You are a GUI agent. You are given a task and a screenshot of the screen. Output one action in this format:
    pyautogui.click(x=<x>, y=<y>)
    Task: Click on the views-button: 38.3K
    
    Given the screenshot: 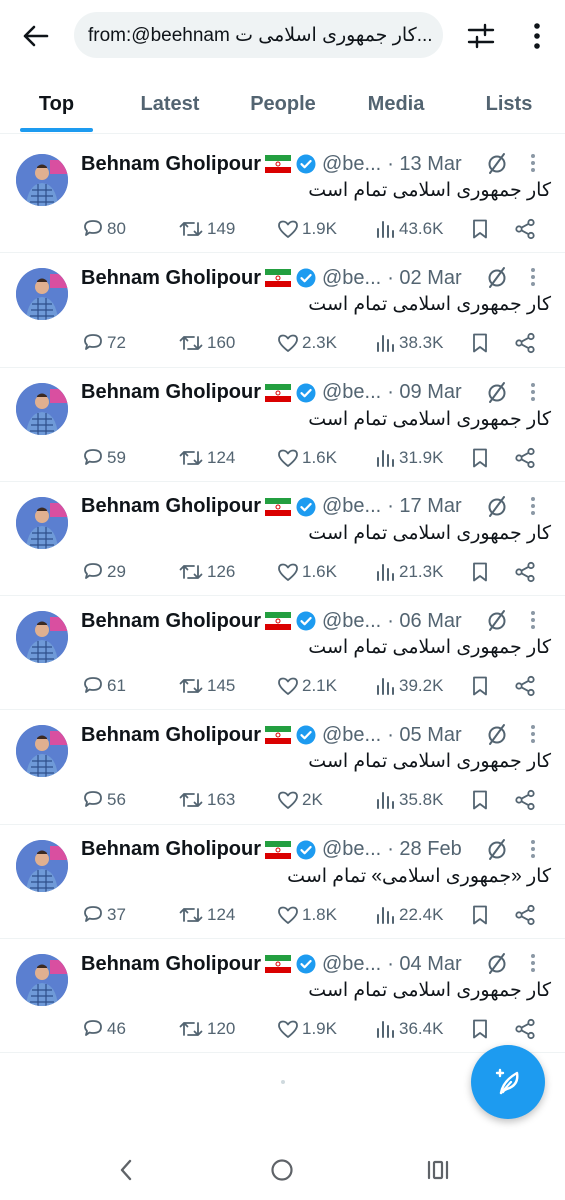 What is the action you would take?
    pyautogui.click(x=408, y=343)
    